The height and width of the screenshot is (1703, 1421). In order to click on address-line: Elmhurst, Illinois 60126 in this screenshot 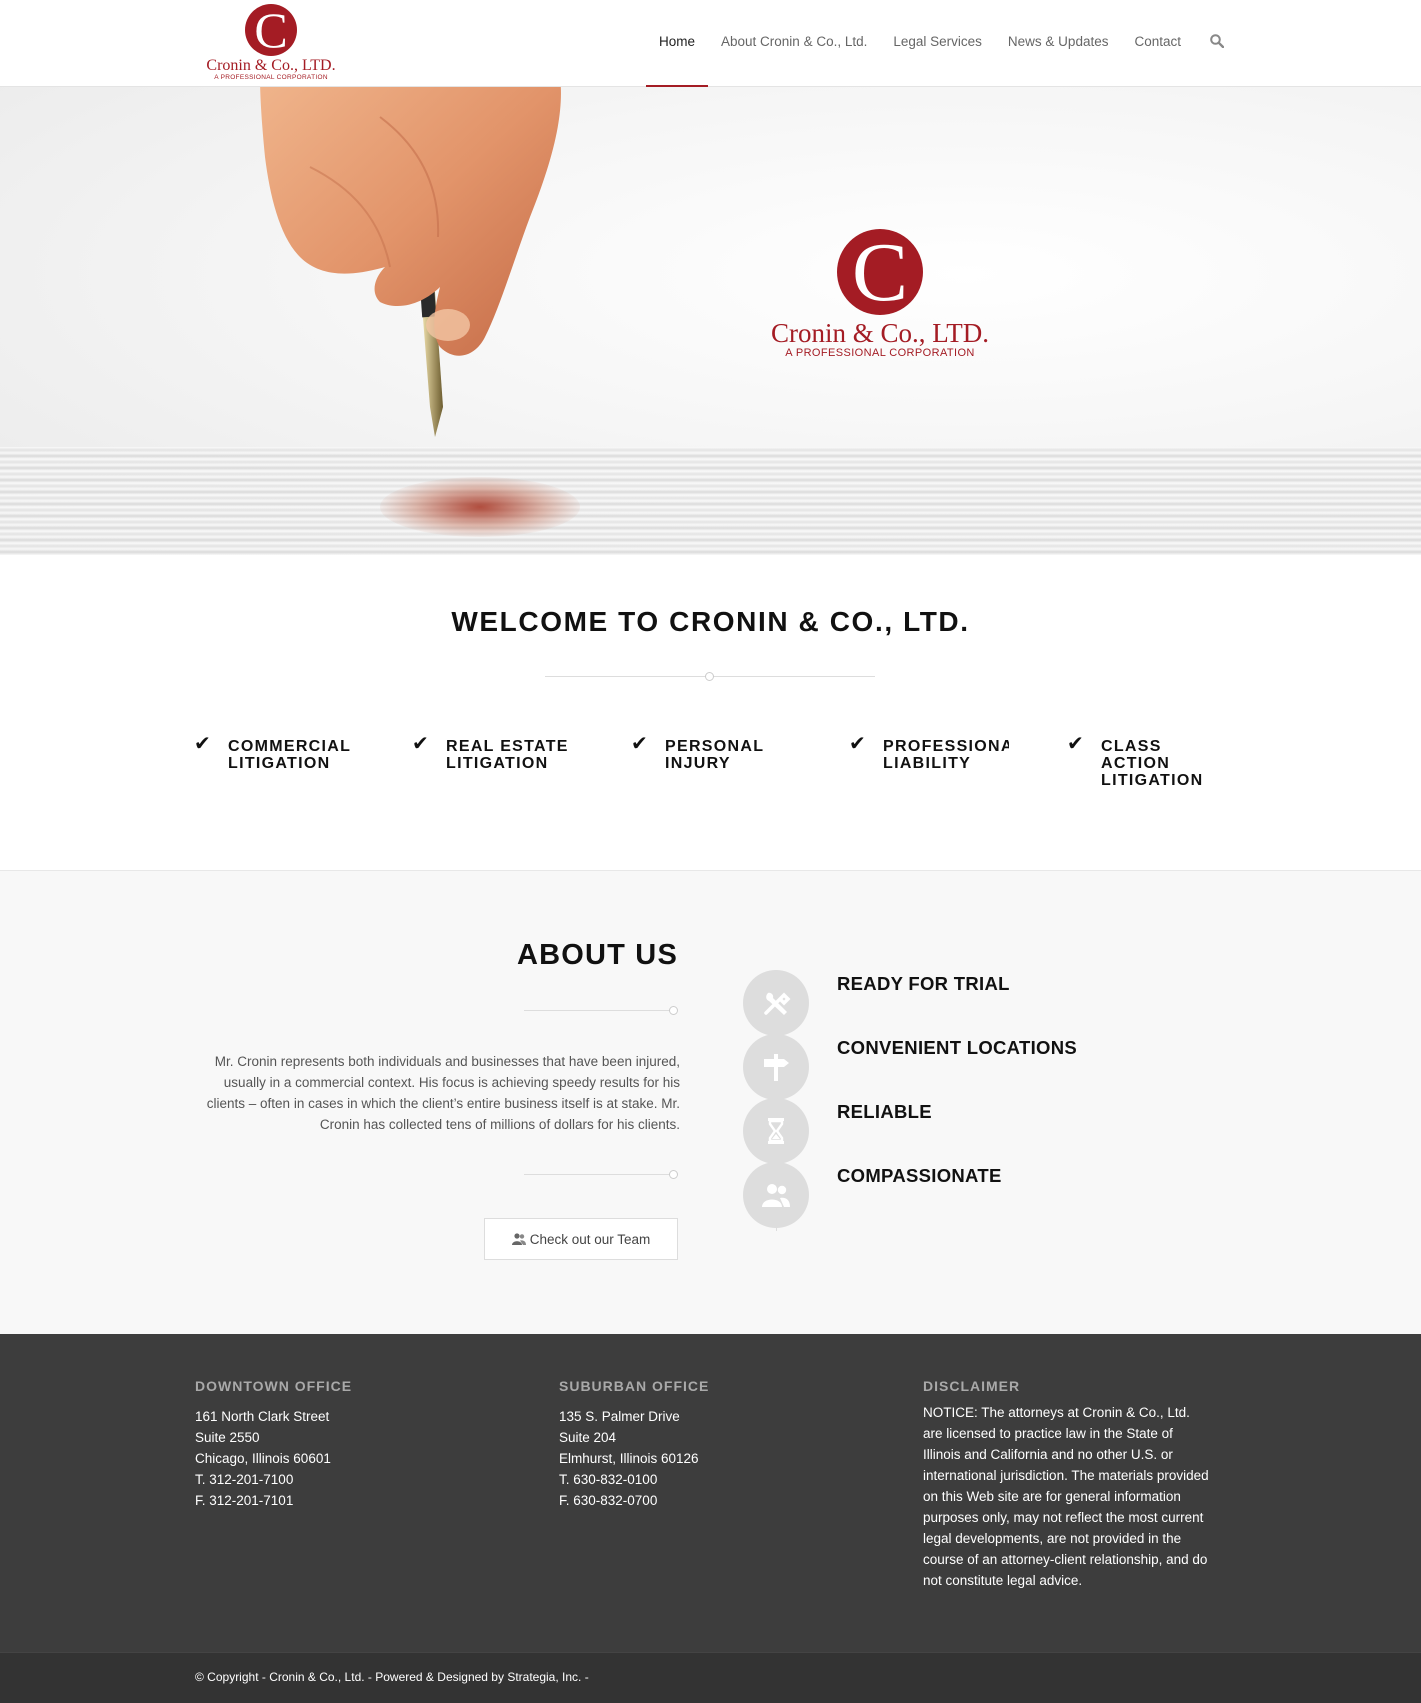, I will do `click(629, 1458)`.